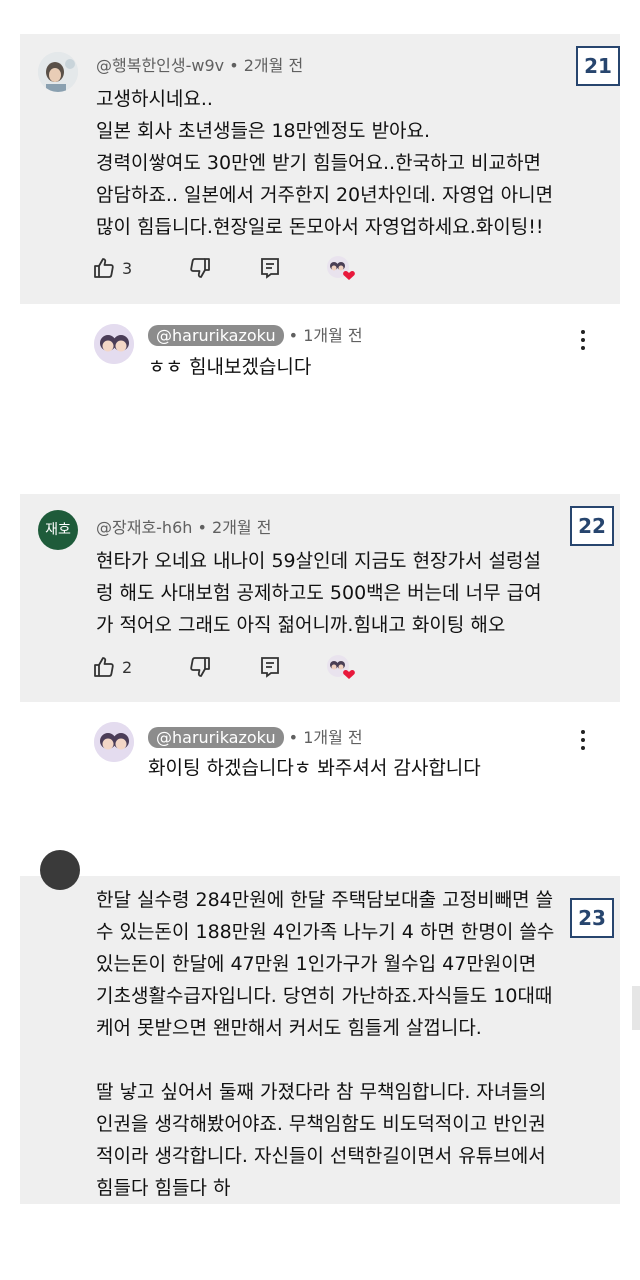  I want to click on comment-meta: @장재호-h6h • 2개월 전, so click(184, 527).